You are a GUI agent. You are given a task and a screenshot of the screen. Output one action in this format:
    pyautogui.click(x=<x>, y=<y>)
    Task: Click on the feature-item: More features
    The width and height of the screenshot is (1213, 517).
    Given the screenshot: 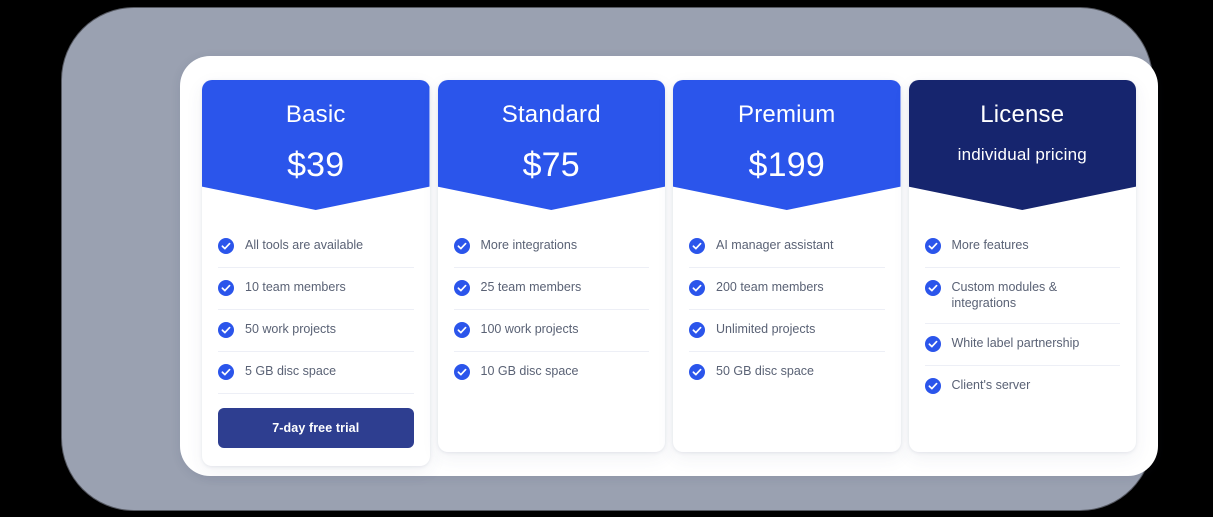 What is the action you would take?
    pyautogui.click(x=1022, y=247)
    